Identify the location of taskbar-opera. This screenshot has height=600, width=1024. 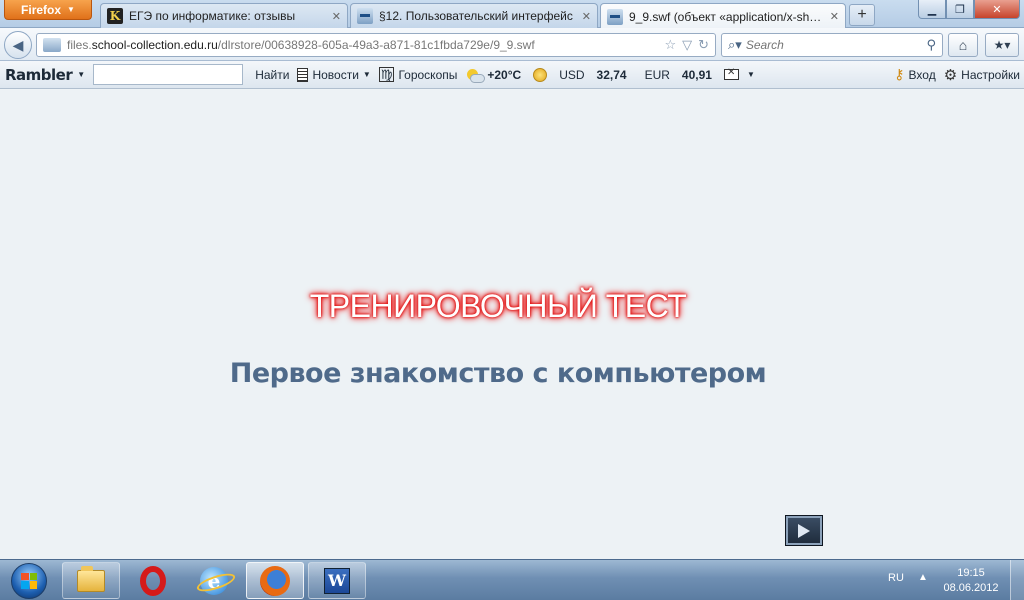
(153, 580).